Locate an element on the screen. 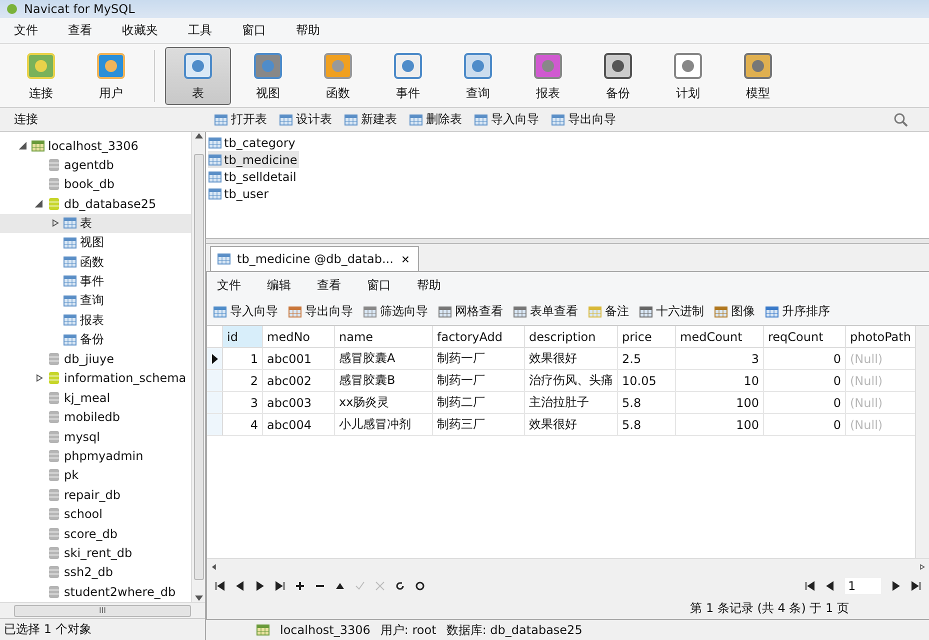 Image resolution: width=929 pixels, height=640 pixels. table-item: tb_selldetail is located at coordinates (253, 176).